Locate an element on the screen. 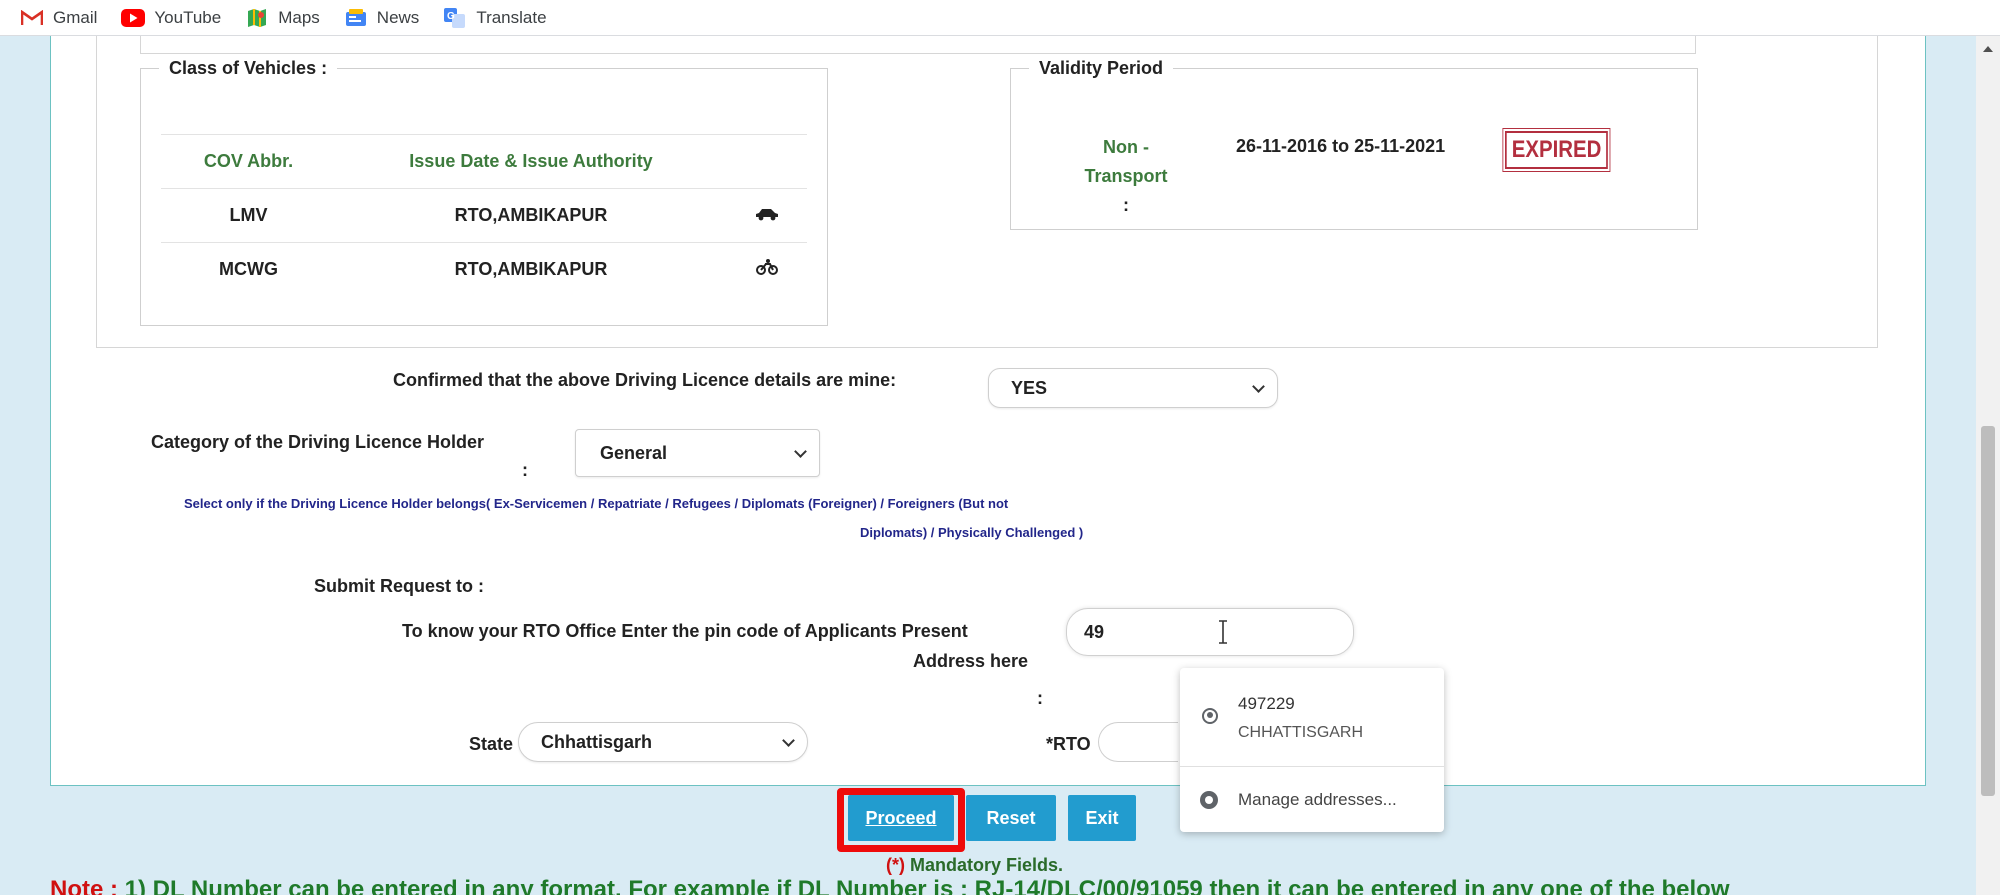 The image size is (2000, 895). bookmark-label: Translate is located at coordinates (511, 17).